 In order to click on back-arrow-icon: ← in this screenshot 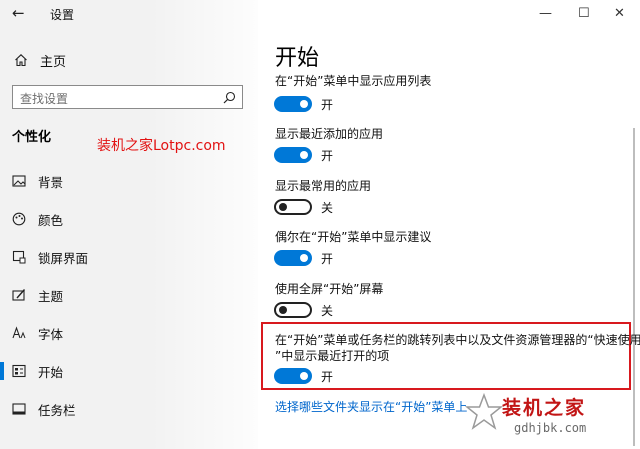, I will do `click(18, 13)`.